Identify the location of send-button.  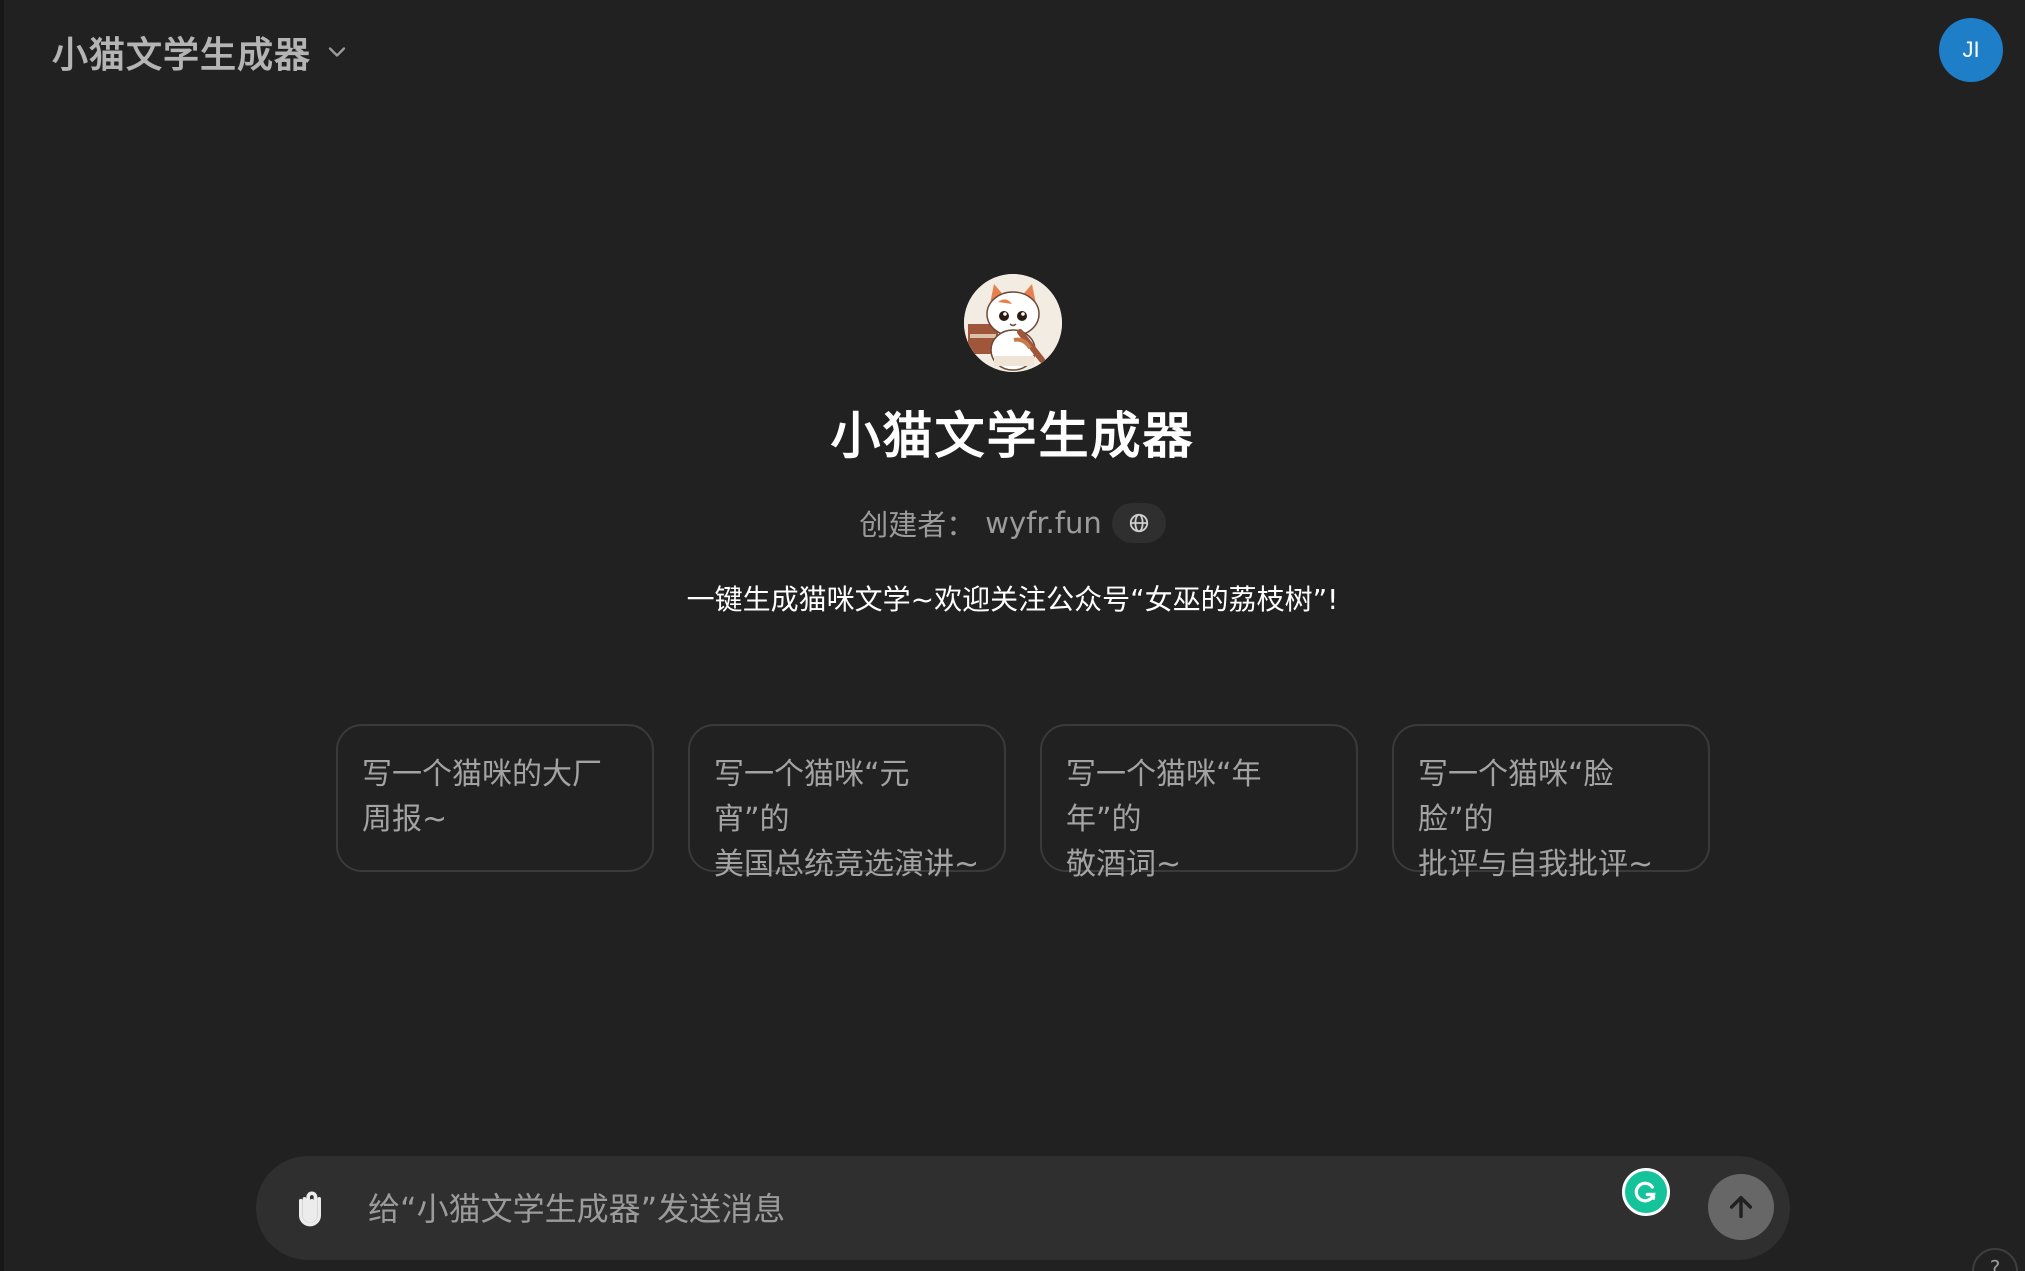
(1741, 1207).